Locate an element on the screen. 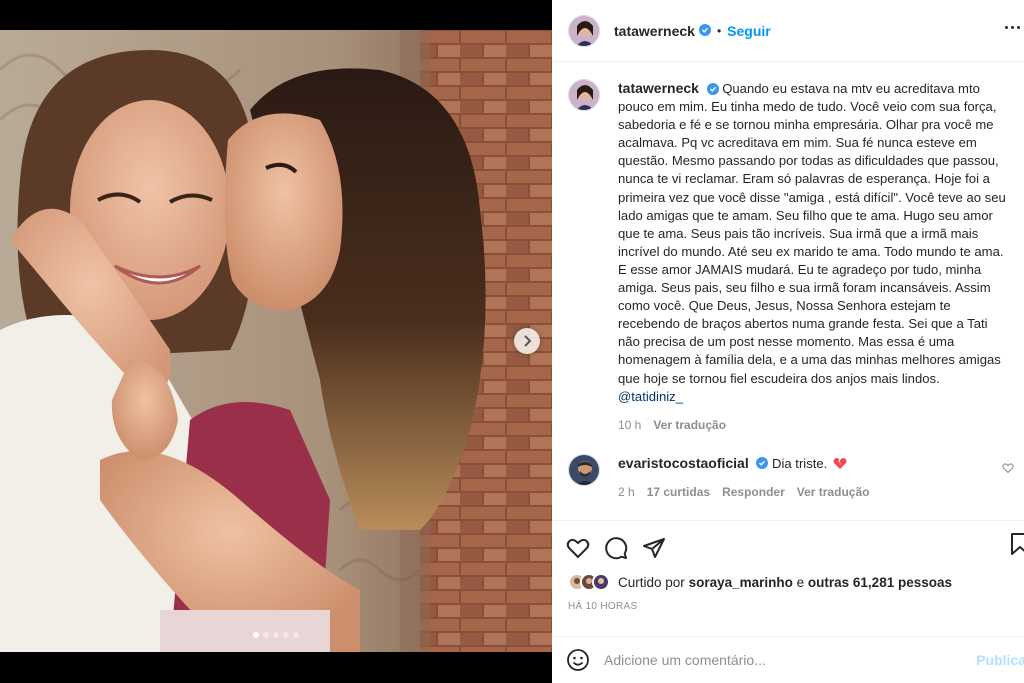 The width and height of the screenshot is (1024, 683). comment-content: Dia triste. is located at coordinates (800, 463).